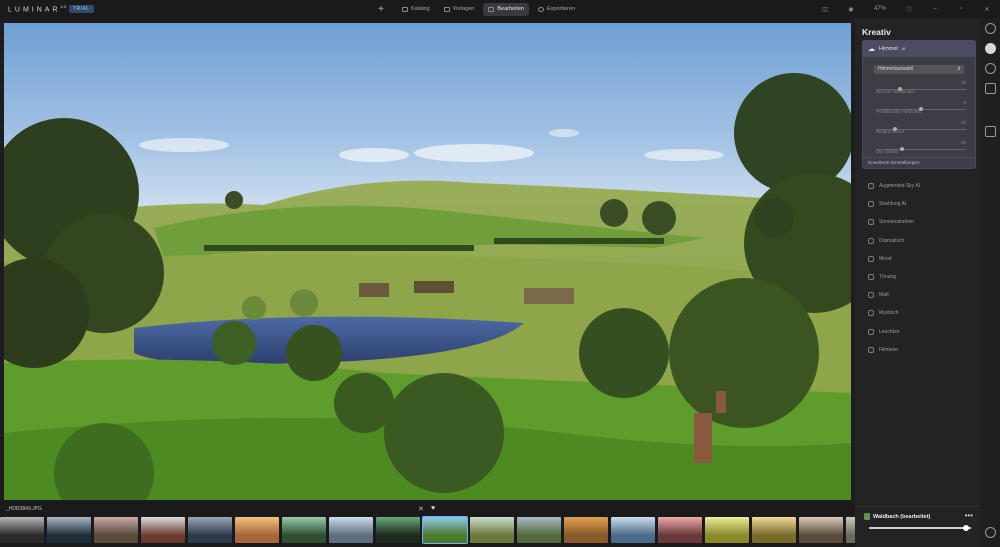 The image size is (1000, 547). What do you see at coordinates (24, 509) in the screenshot?
I see `filename-label: _HDR3849.JPG` at bounding box center [24, 509].